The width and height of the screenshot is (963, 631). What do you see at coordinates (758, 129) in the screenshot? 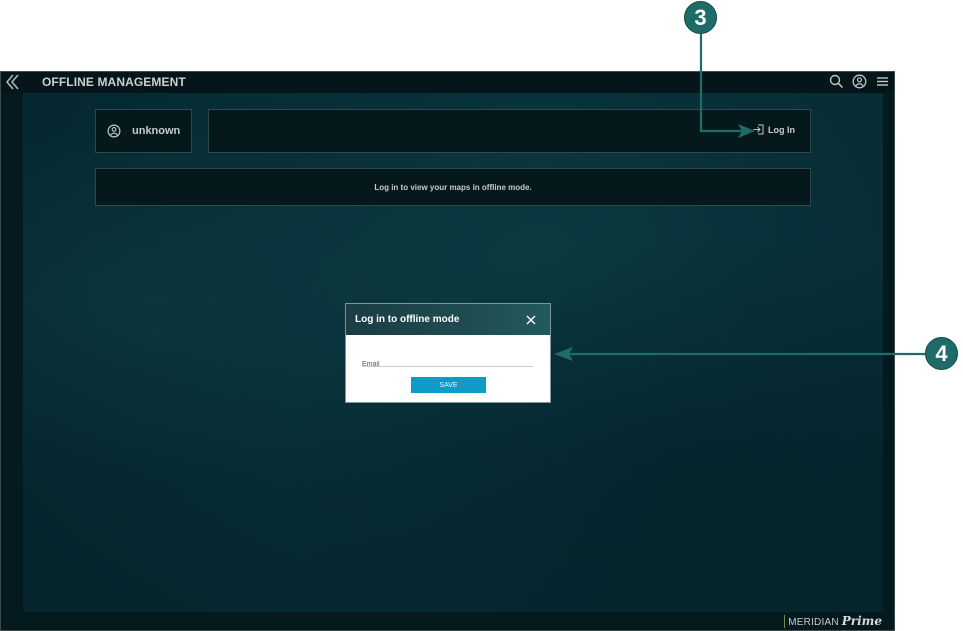
I see `sign-in-icon` at bounding box center [758, 129].